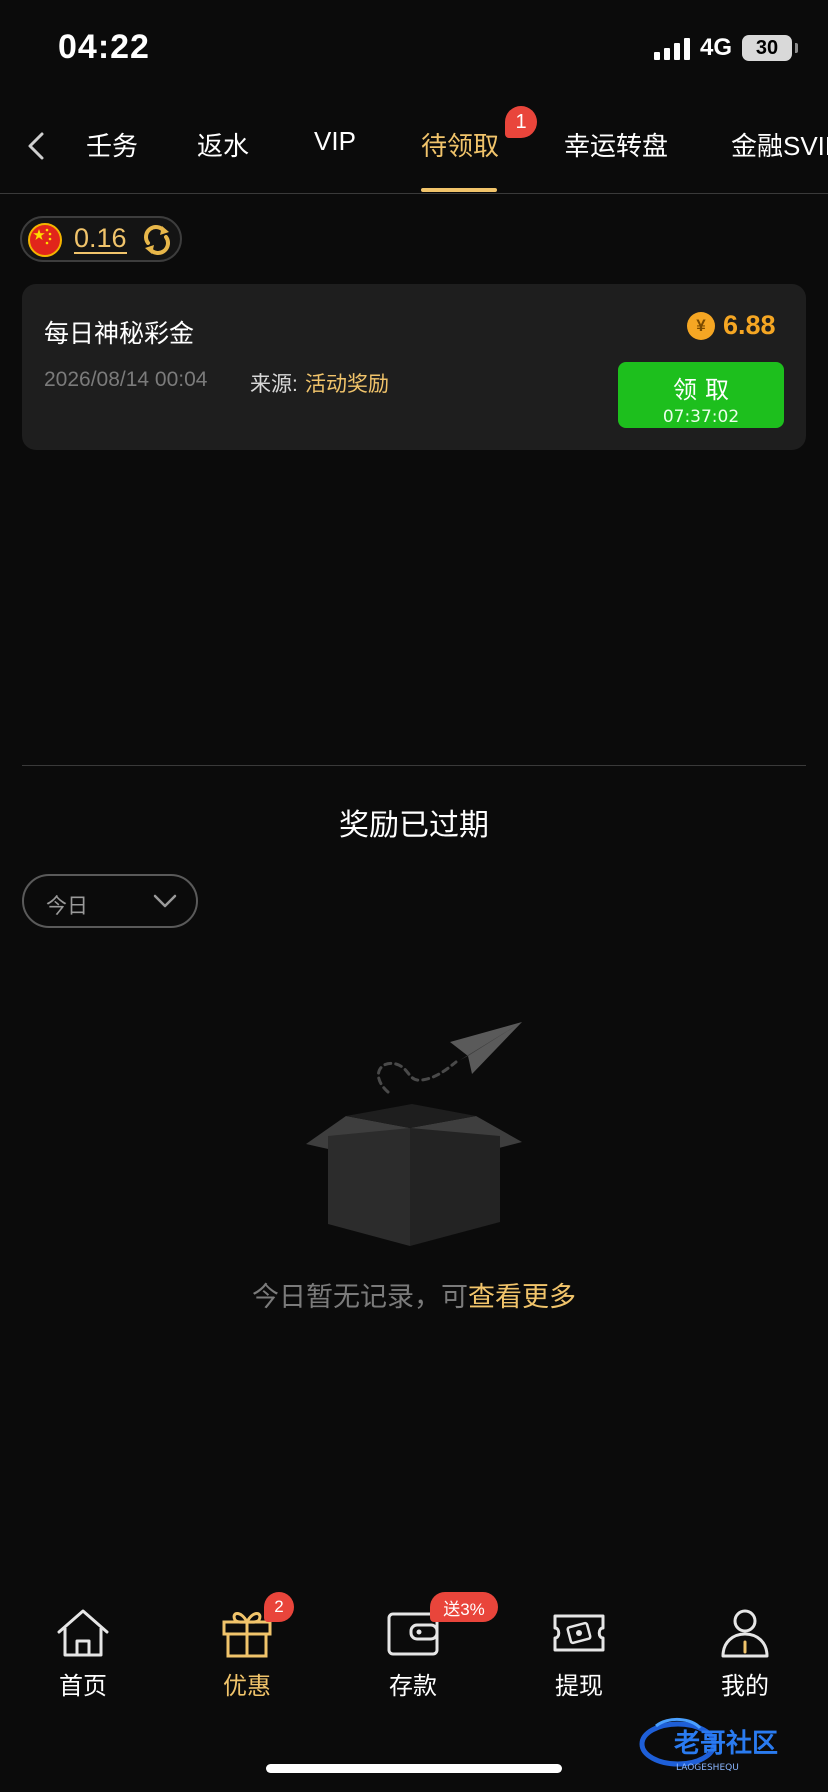 The height and width of the screenshot is (1792, 828). I want to click on battery-icon: 30, so click(770, 48).